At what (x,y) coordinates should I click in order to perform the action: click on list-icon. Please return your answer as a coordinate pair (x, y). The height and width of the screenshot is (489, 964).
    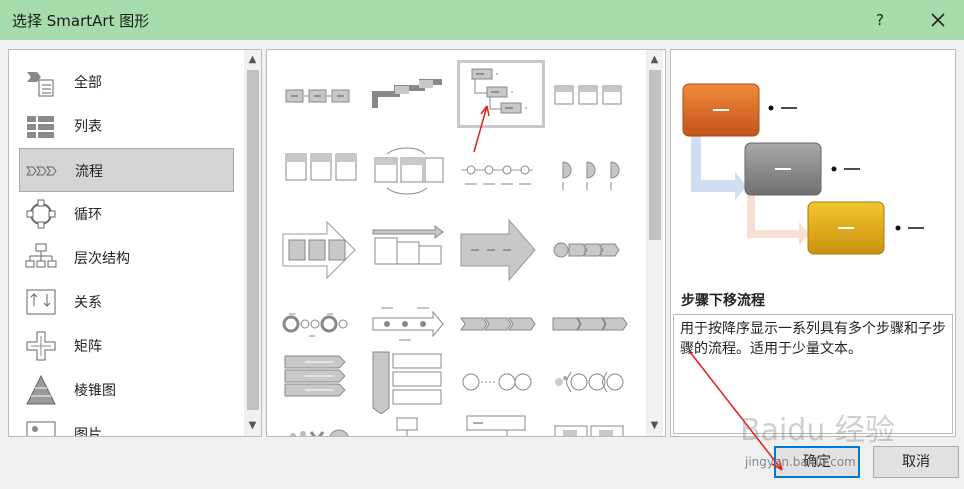
    Looking at the image, I should click on (40, 127).